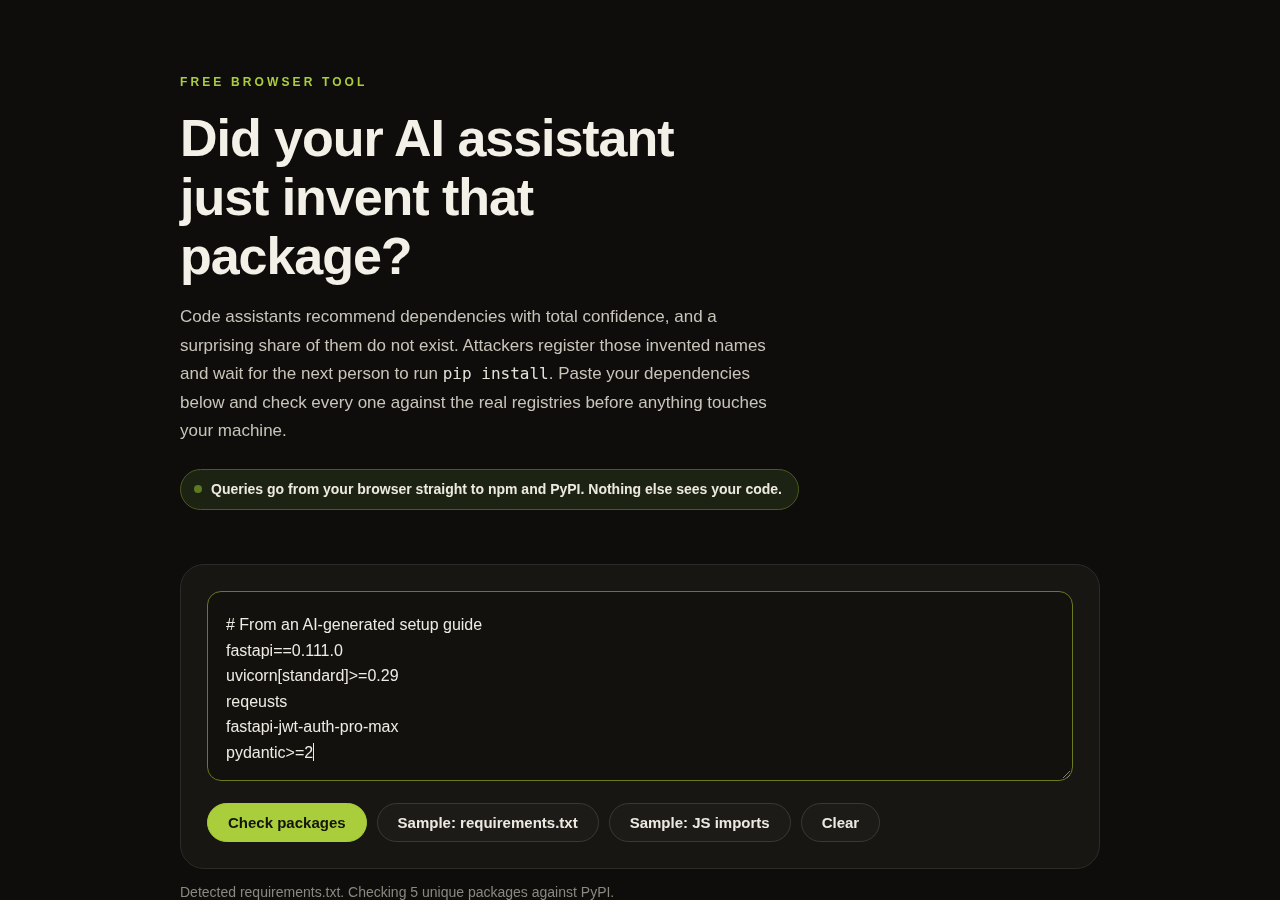  What do you see at coordinates (840, 822) in the screenshot?
I see `action-button: Clear` at bounding box center [840, 822].